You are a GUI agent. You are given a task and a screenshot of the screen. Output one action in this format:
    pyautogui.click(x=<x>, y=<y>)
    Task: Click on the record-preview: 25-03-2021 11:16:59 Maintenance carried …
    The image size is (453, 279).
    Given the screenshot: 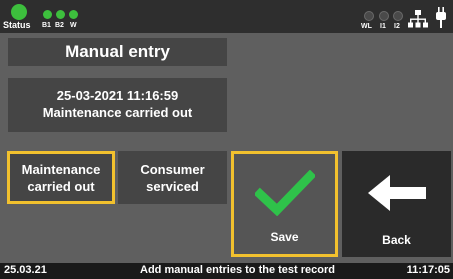 What is the action you would take?
    pyautogui.click(x=117, y=105)
    